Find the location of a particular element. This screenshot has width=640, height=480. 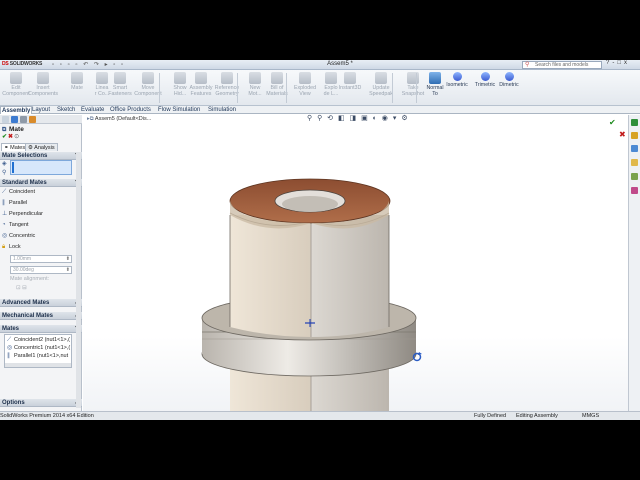

pushpin-icon: ⚲ is located at coordinates (5, 173).